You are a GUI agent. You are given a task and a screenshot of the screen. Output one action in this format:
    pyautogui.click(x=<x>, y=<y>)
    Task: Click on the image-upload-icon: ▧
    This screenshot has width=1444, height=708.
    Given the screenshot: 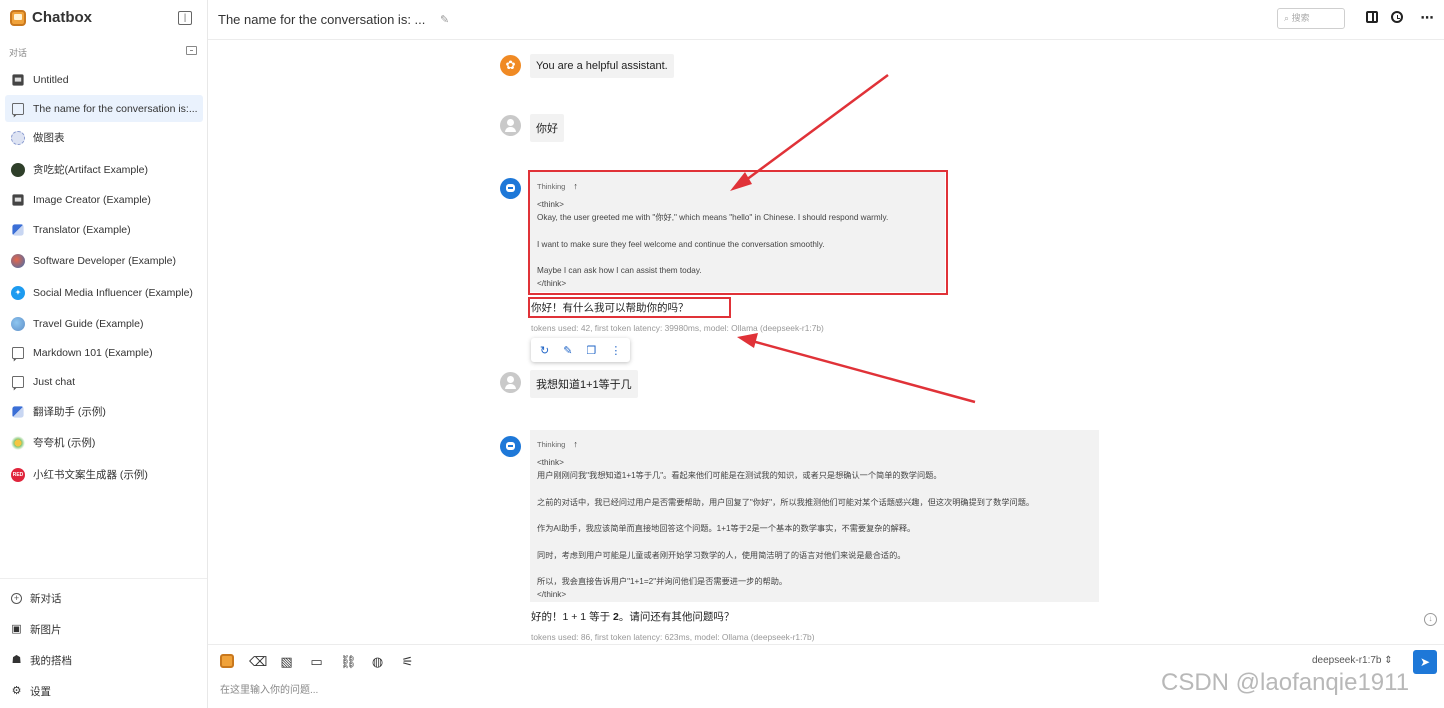 What is the action you would take?
    pyautogui.click(x=286, y=661)
    